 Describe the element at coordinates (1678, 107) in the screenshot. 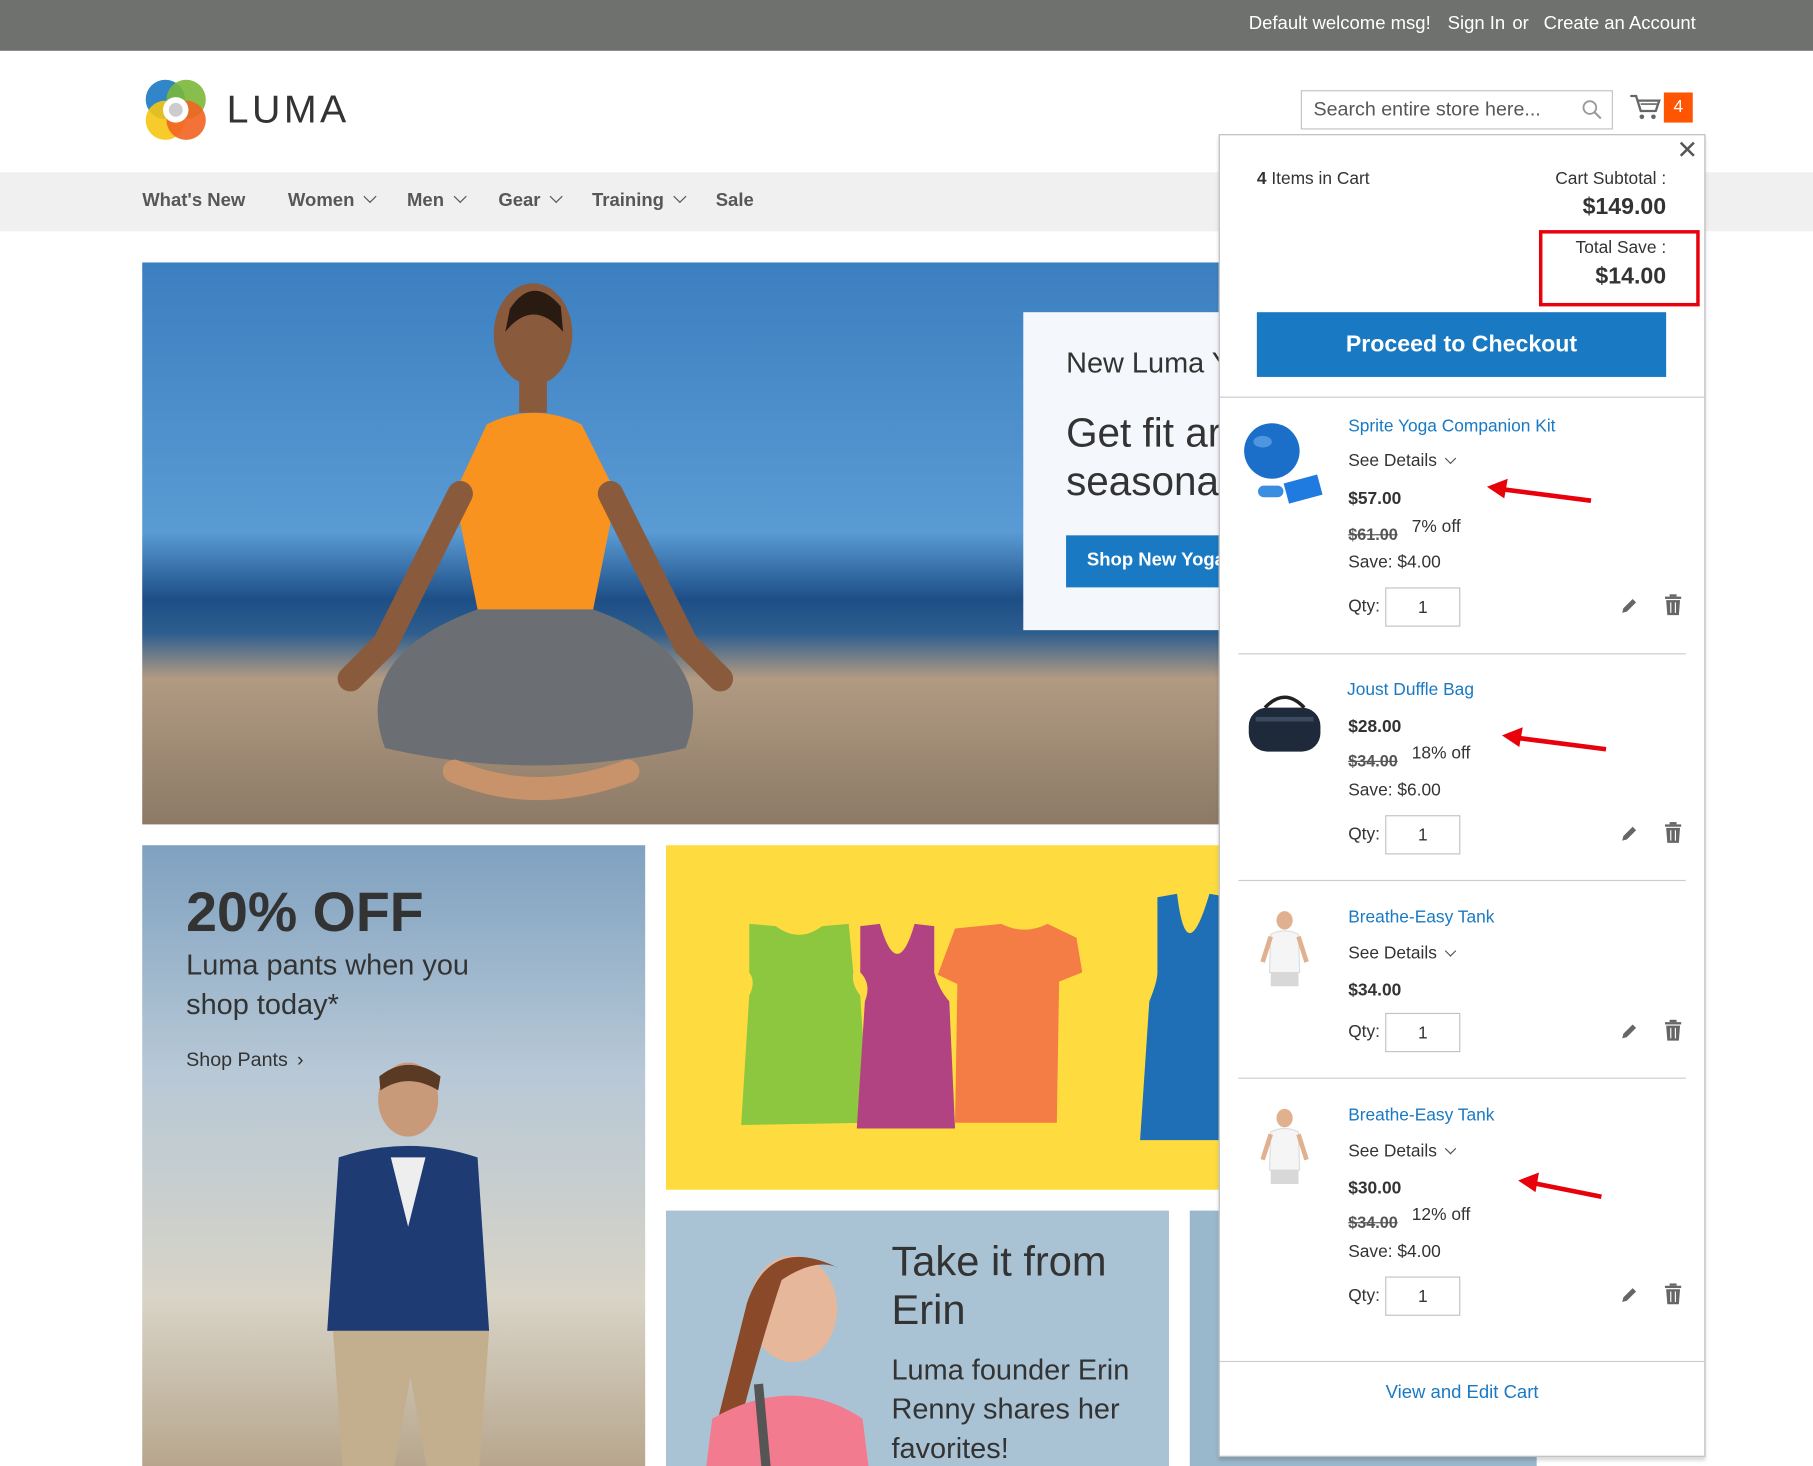

I see `cart-counter-badge: 4` at that location.